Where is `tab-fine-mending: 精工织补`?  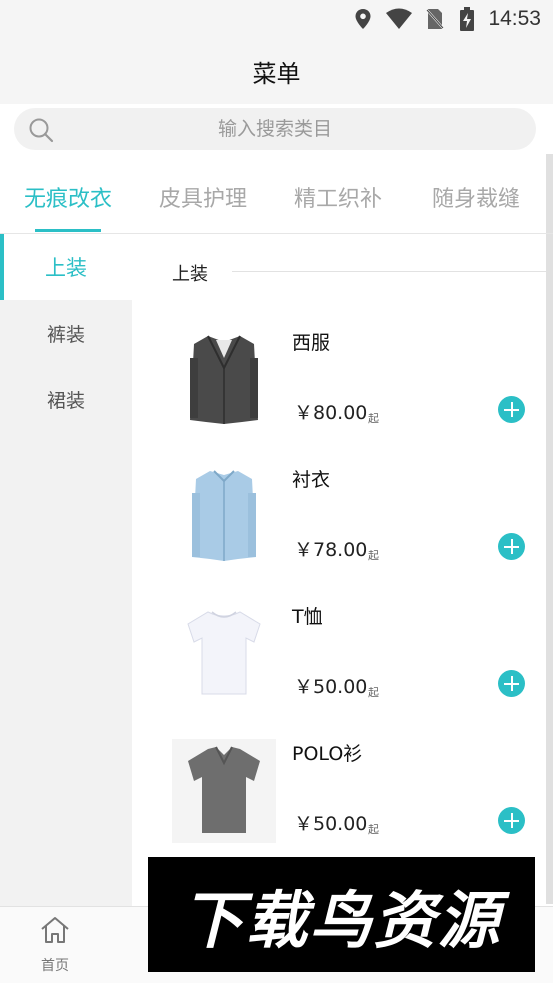 tab-fine-mending: 精工织补 is located at coordinates (338, 197).